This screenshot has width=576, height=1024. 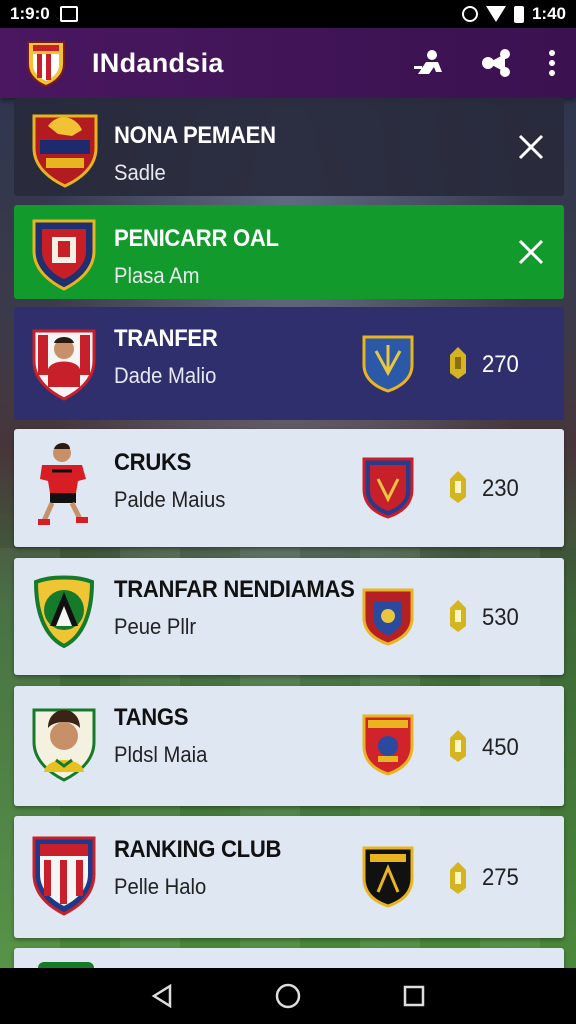 What do you see at coordinates (288, 63) in the screenshot?
I see `app-bar: INdandsia` at bounding box center [288, 63].